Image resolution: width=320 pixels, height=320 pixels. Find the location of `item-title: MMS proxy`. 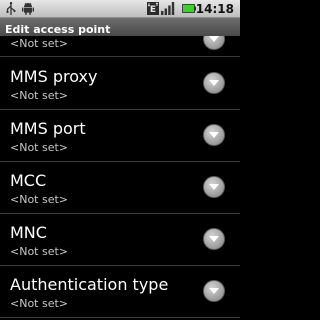

item-title: MMS proxy is located at coordinates (54, 76).